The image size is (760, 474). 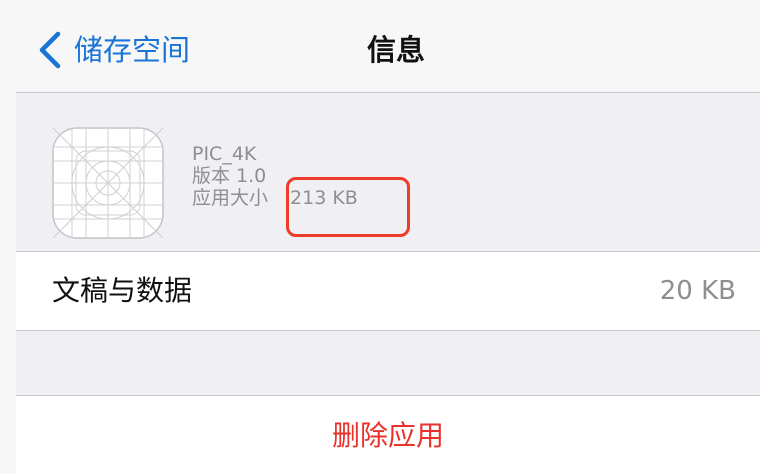 I want to click on size-highlight-box, so click(x=348, y=207).